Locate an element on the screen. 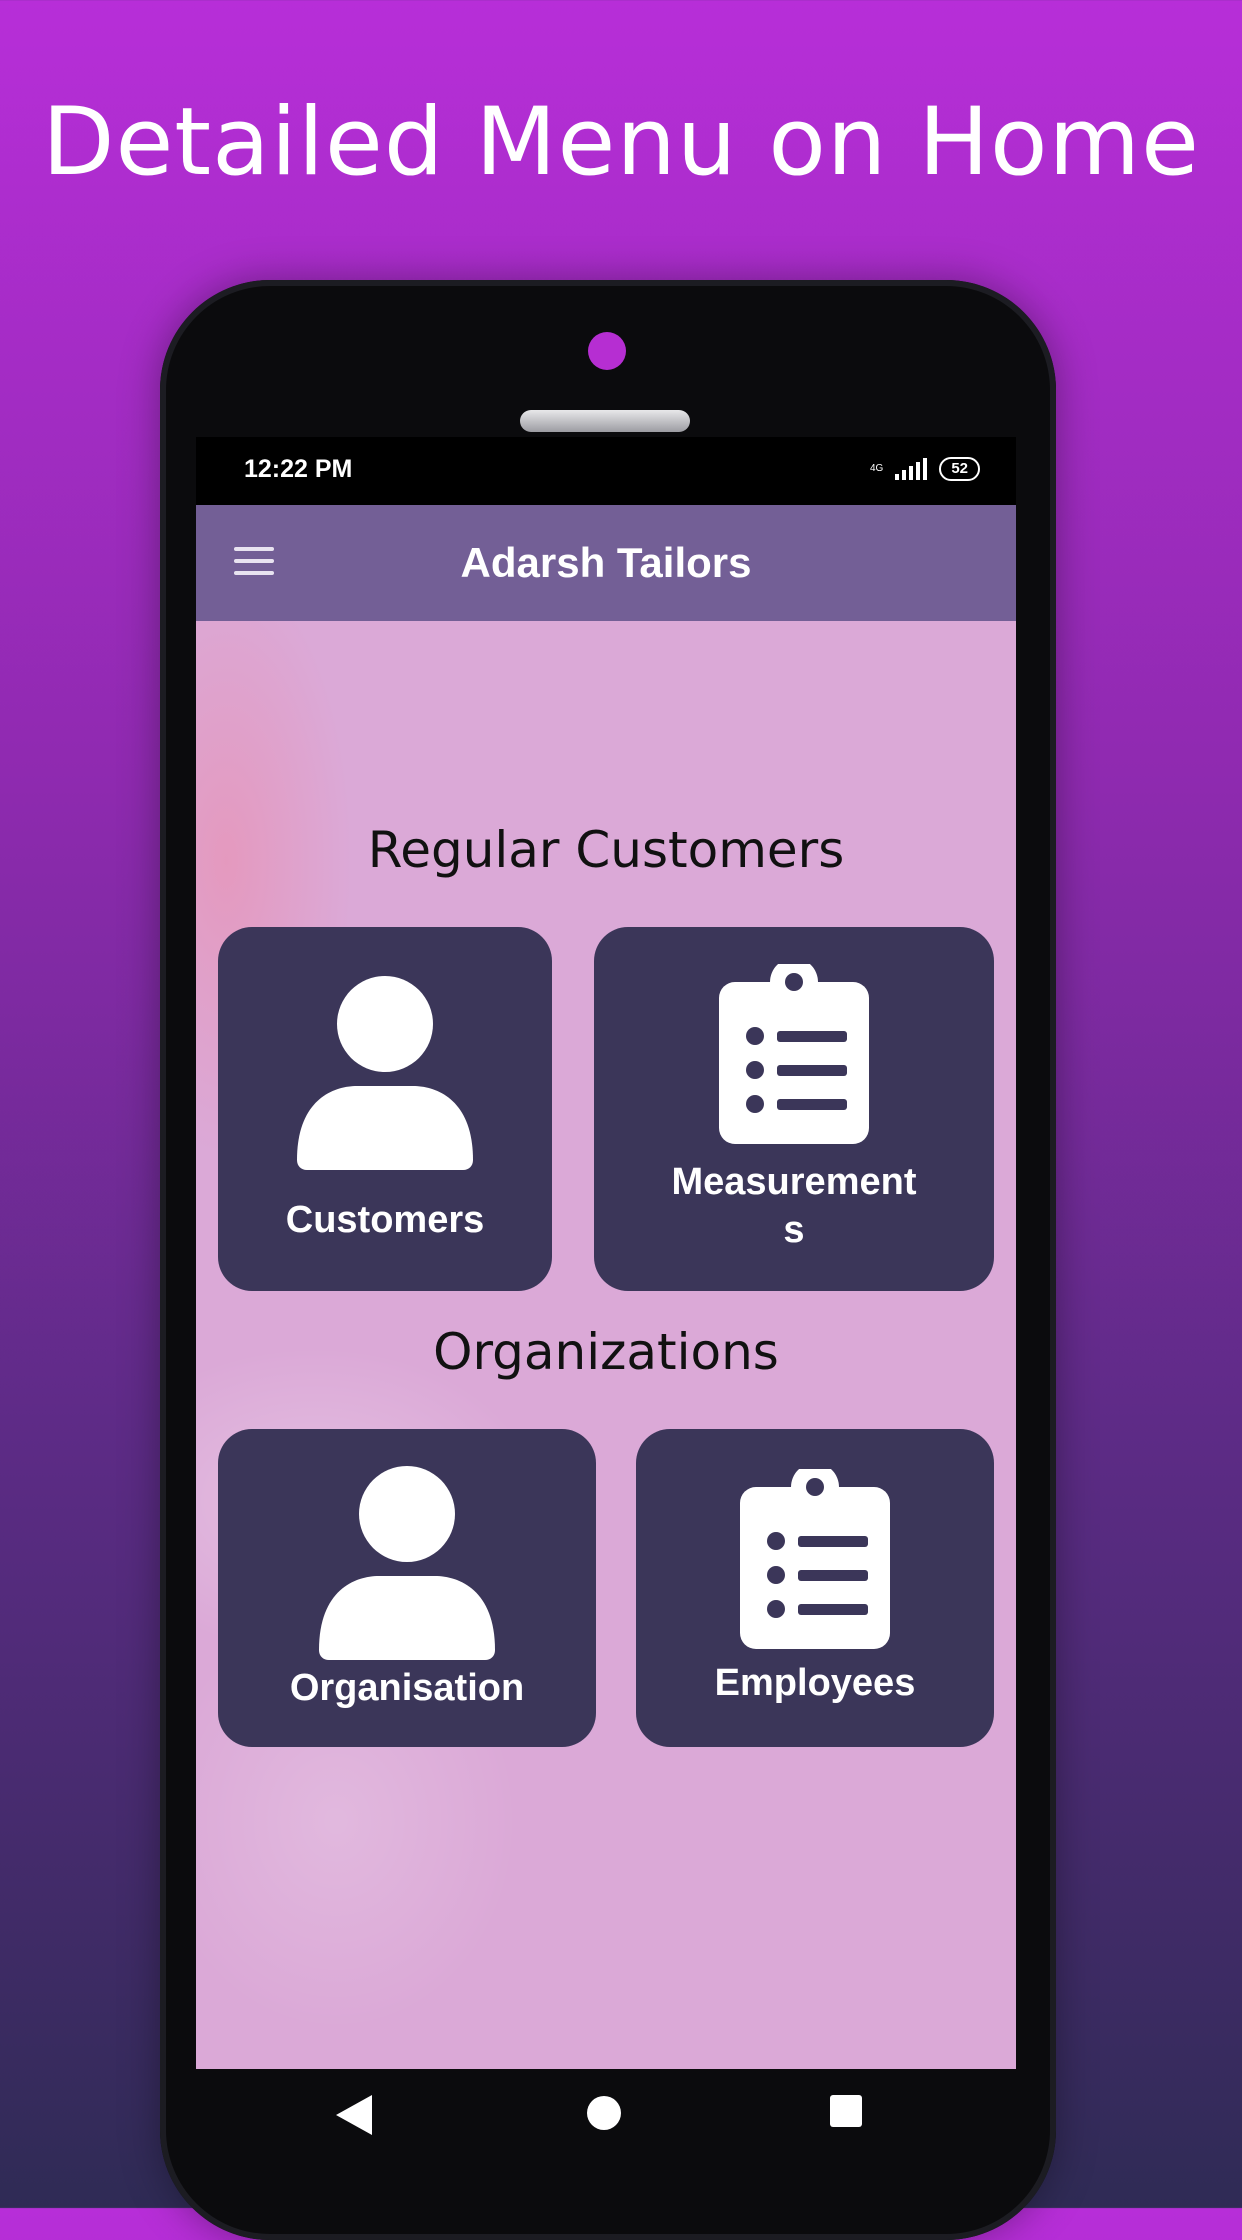 Image resolution: width=1242 pixels, height=2240 pixels. back-icon is located at coordinates (353, 2115).